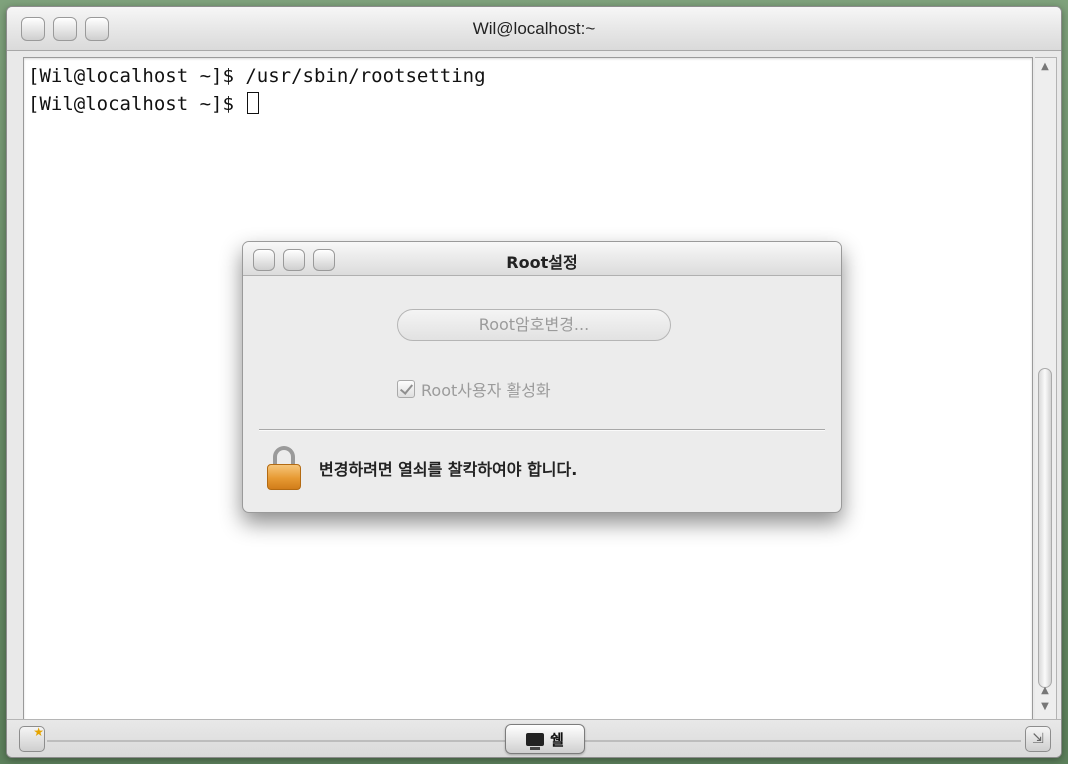  What do you see at coordinates (284, 468) in the screenshot?
I see `lock-icon` at bounding box center [284, 468].